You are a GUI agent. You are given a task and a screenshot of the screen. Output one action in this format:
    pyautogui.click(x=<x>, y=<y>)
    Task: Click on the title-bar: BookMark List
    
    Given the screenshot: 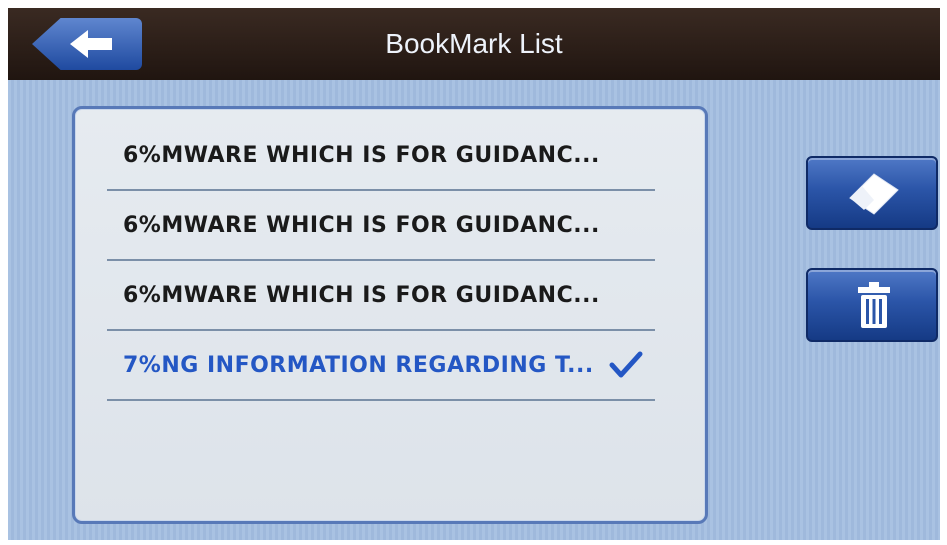 What is the action you would take?
    pyautogui.click(x=474, y=44)
    